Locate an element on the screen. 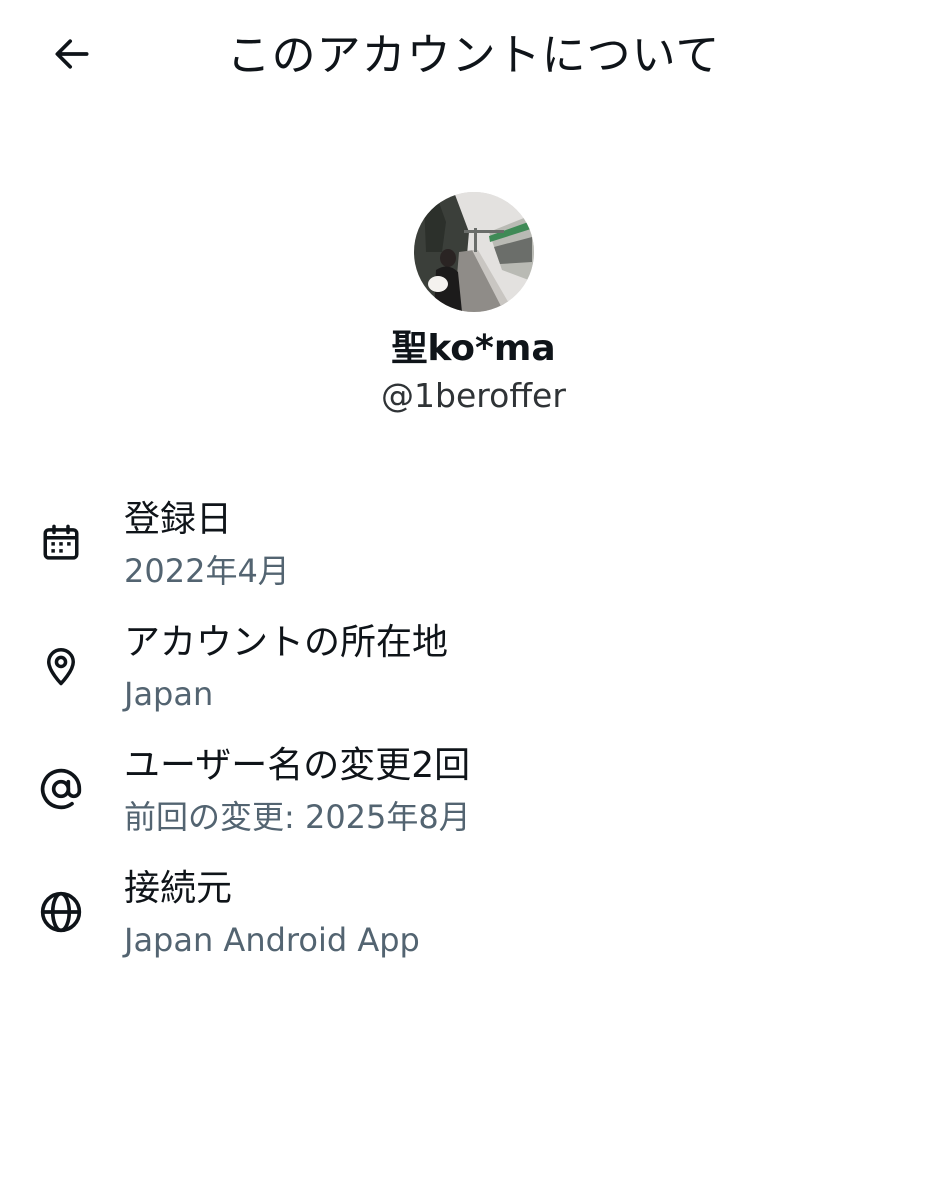 The width and height of the screenshot is (947, 1200). at-sign-icon is located at coordinates (61, 789).